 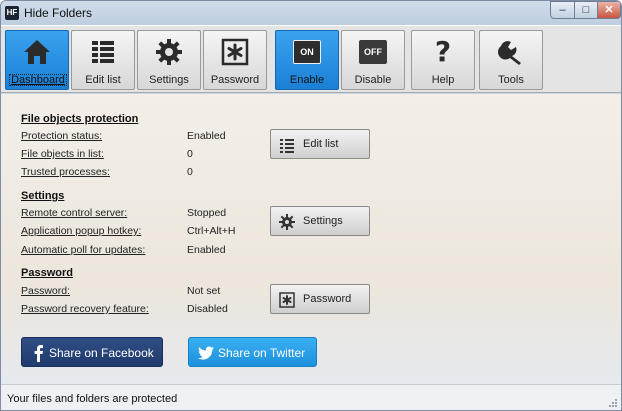 I want to click on share-facebook-button: Share on Facebook, so click(x=92, y=352).